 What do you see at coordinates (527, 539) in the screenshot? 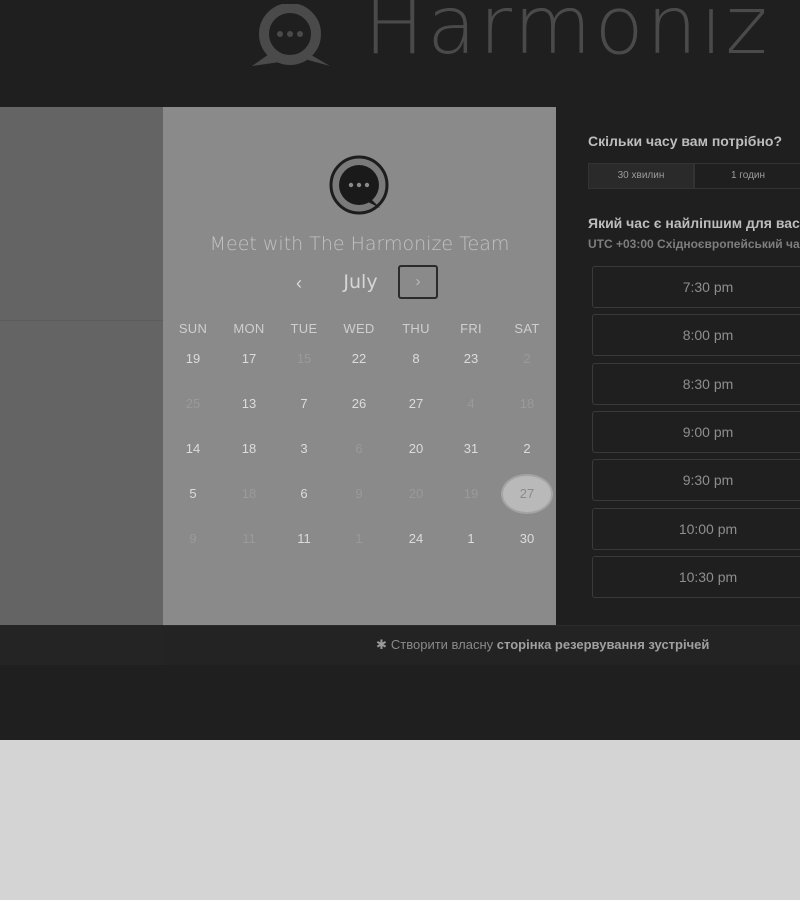
I see `day-cell: 30` at bounding box center [527, 539].